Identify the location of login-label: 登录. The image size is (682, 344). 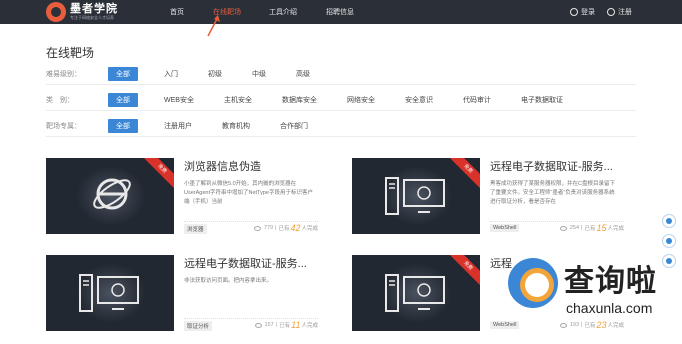
(588, 12).